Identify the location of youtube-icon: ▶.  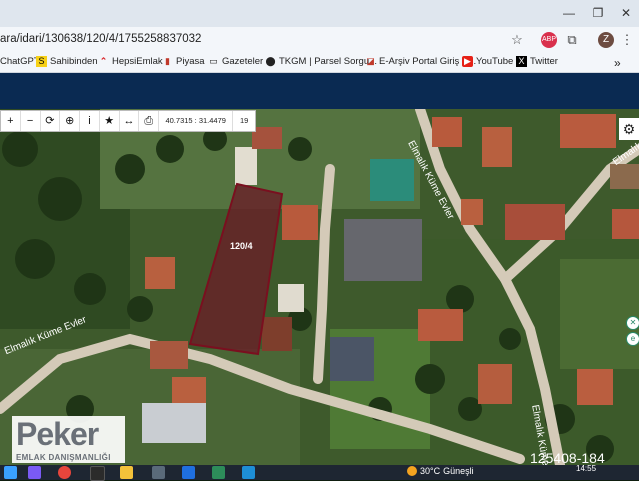
(467, 61).